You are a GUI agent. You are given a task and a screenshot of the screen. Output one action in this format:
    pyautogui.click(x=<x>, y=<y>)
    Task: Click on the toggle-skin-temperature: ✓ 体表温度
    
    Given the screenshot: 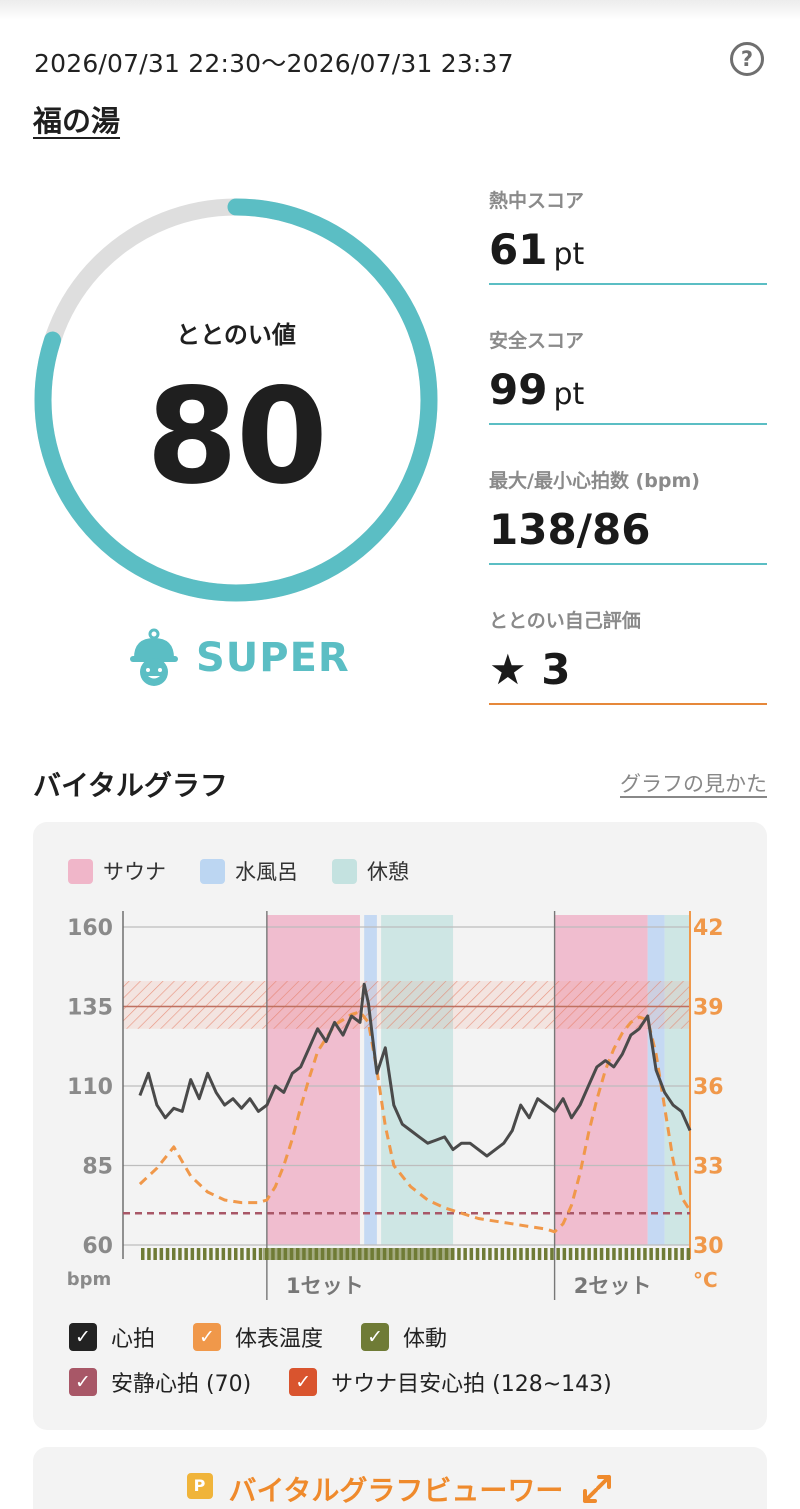 What is the action you would take?
    pyautogui.click(x=258, y=1337)
    